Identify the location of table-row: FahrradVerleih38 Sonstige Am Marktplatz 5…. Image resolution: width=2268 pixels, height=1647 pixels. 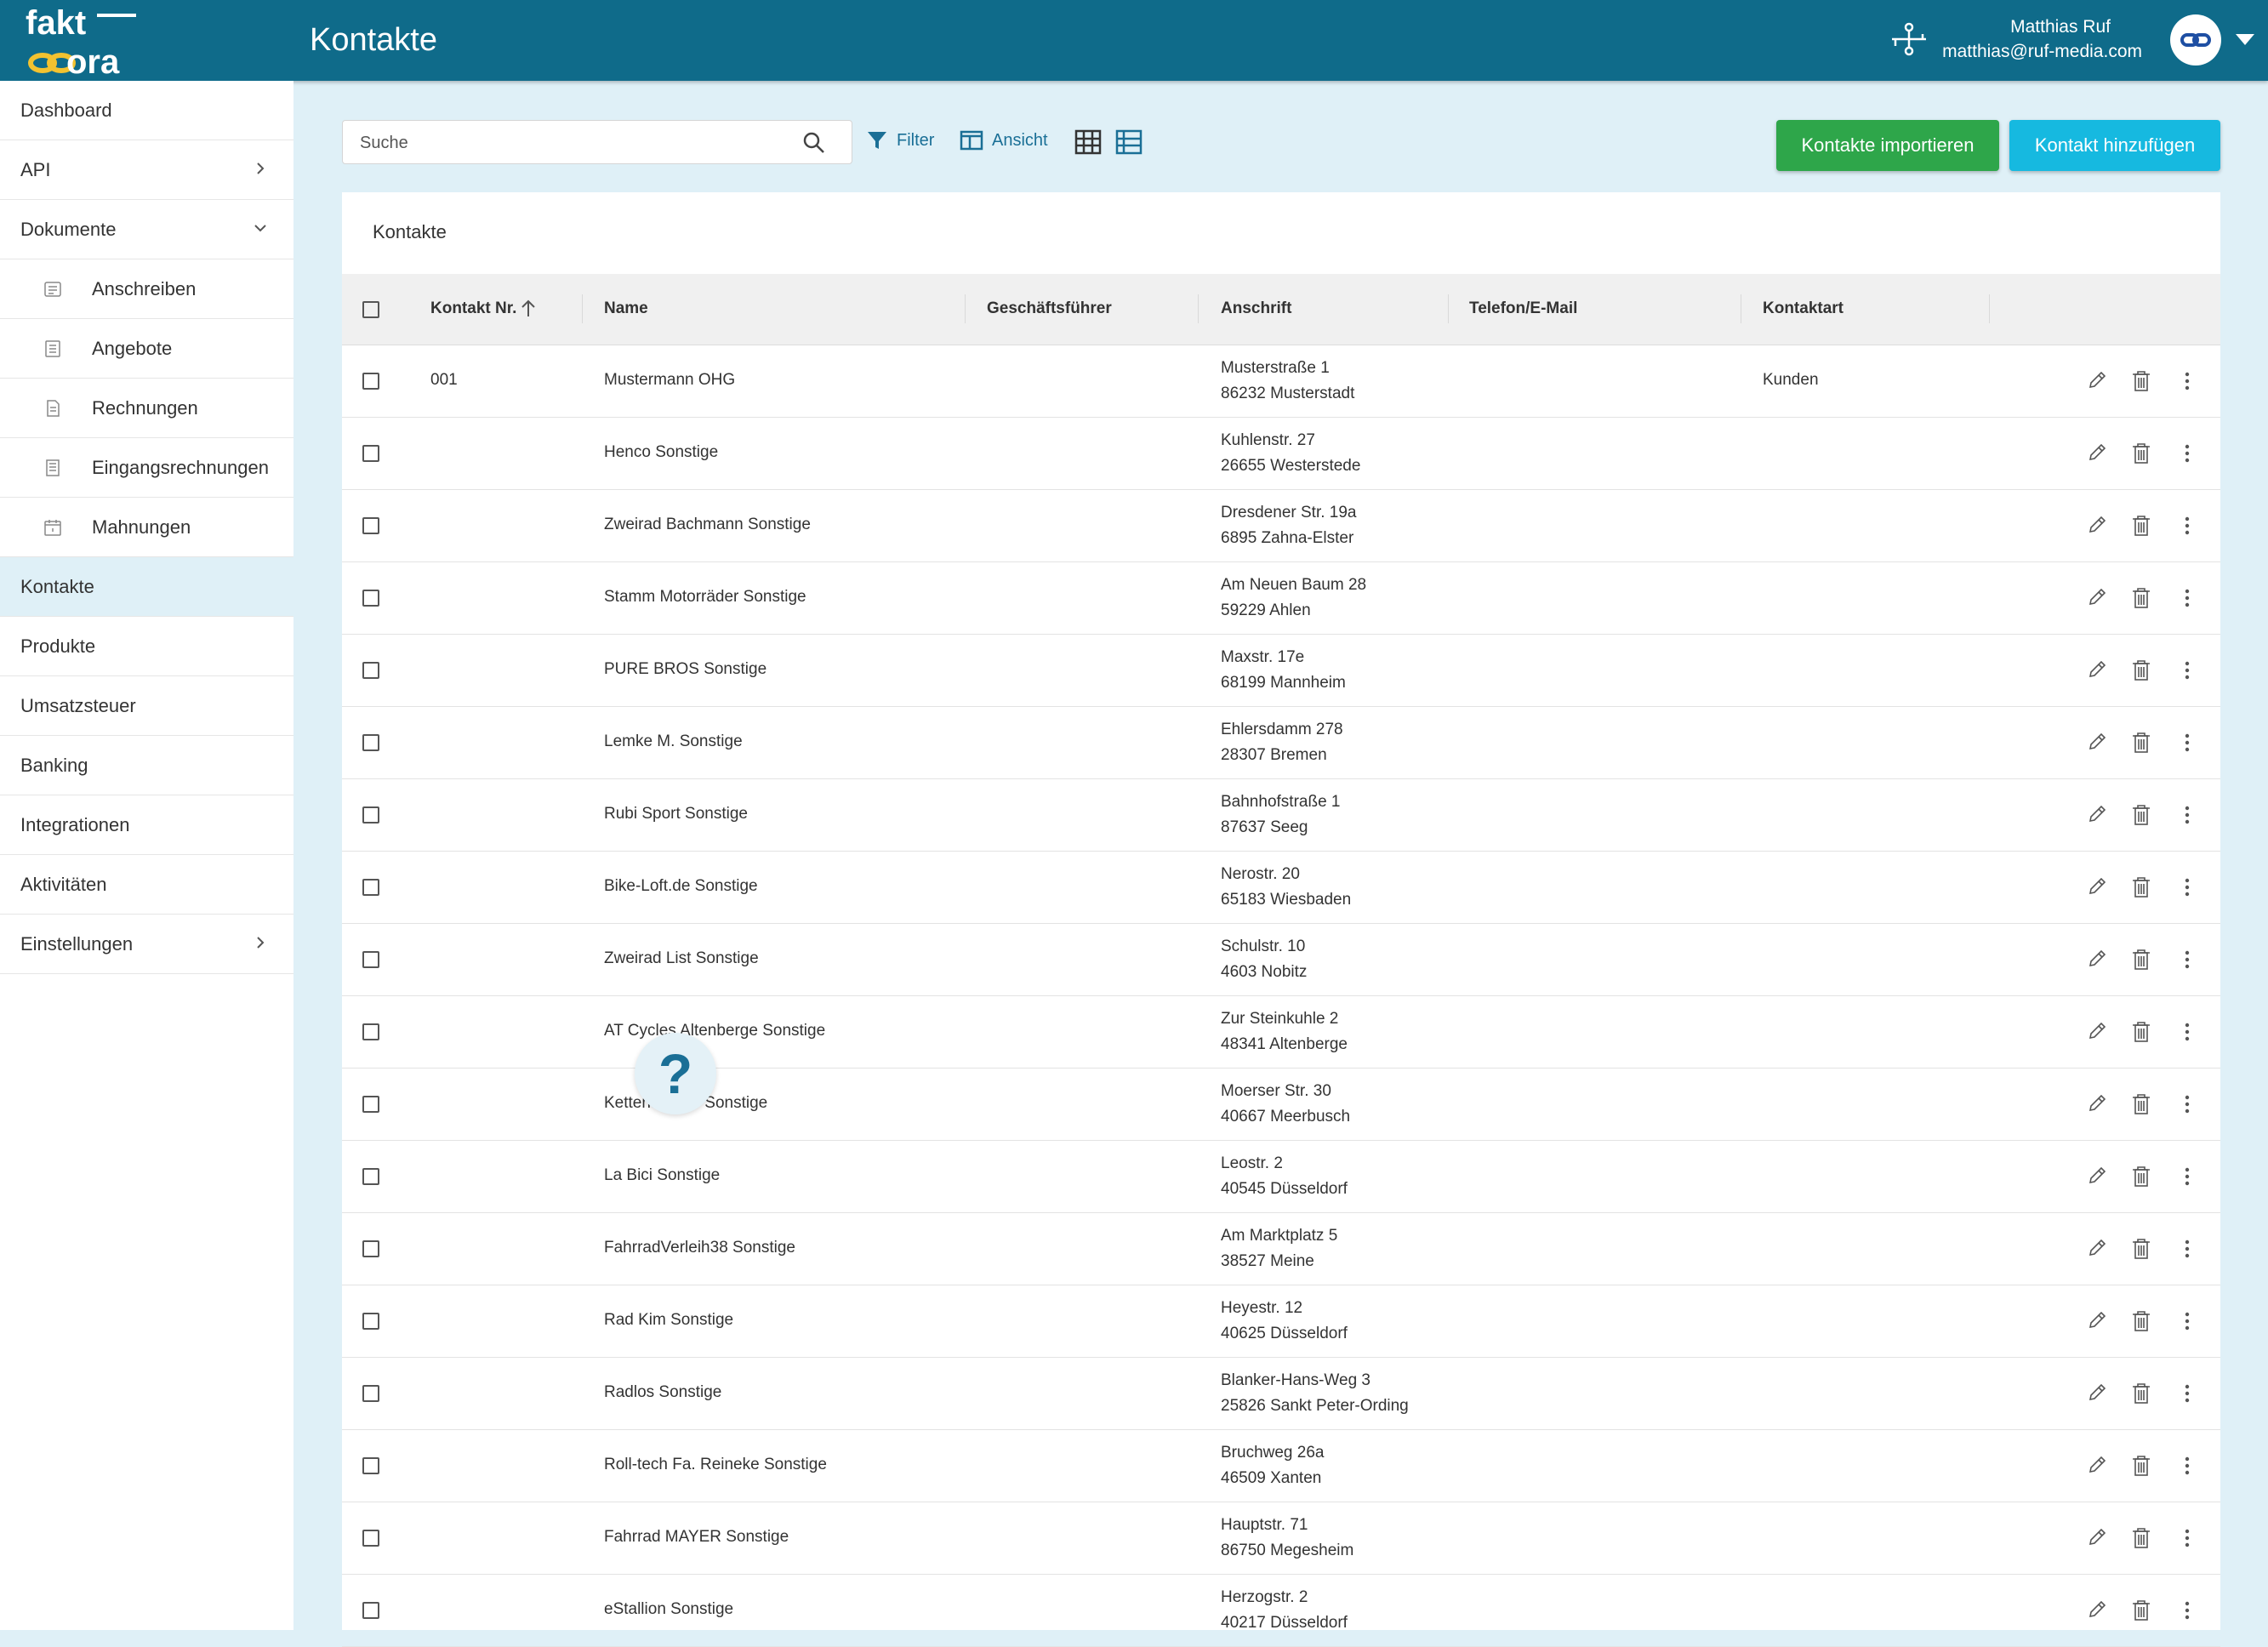
(1281, 1249).